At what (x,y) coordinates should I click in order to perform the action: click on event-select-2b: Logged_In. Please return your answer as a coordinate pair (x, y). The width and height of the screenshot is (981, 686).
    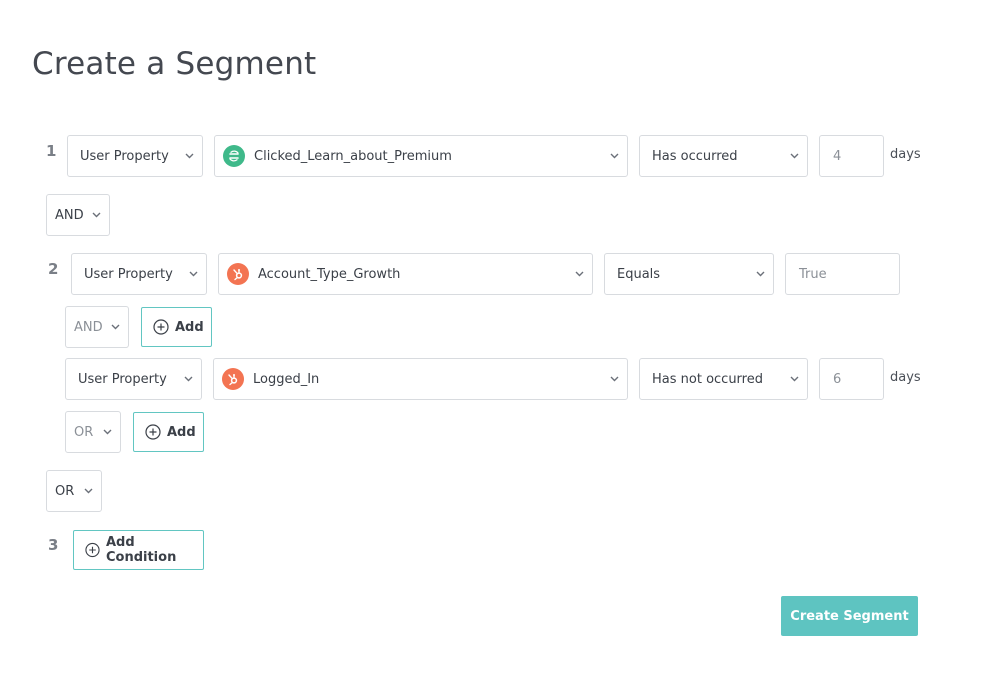
    Looking at the image, I should click on (420, 379).